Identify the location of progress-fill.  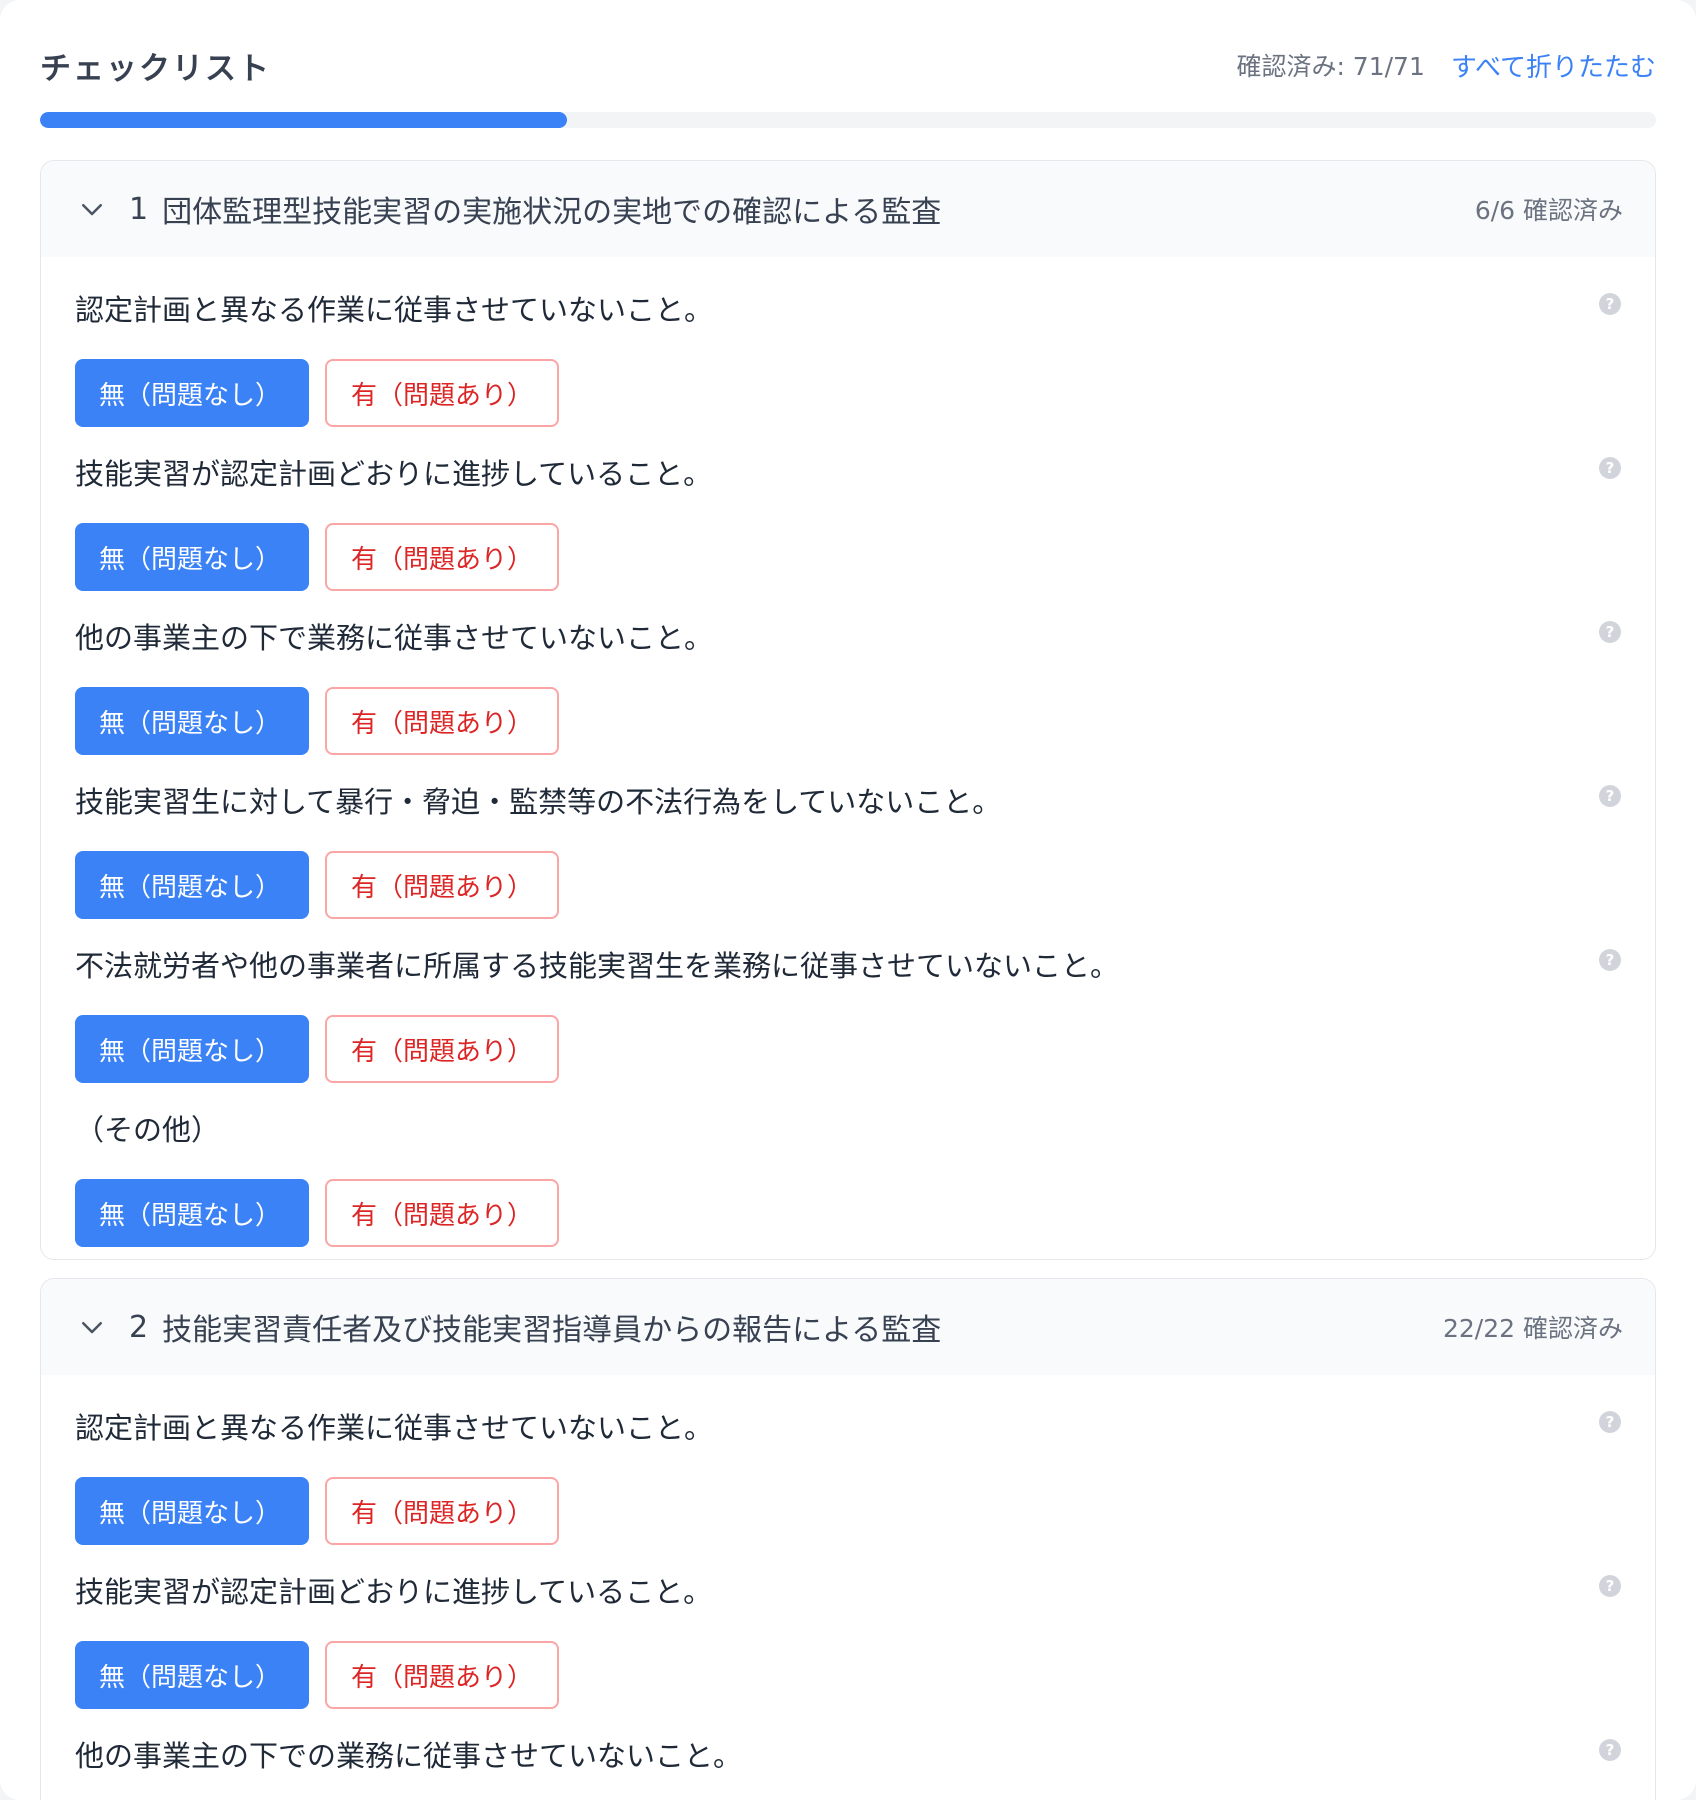
(303, 120).